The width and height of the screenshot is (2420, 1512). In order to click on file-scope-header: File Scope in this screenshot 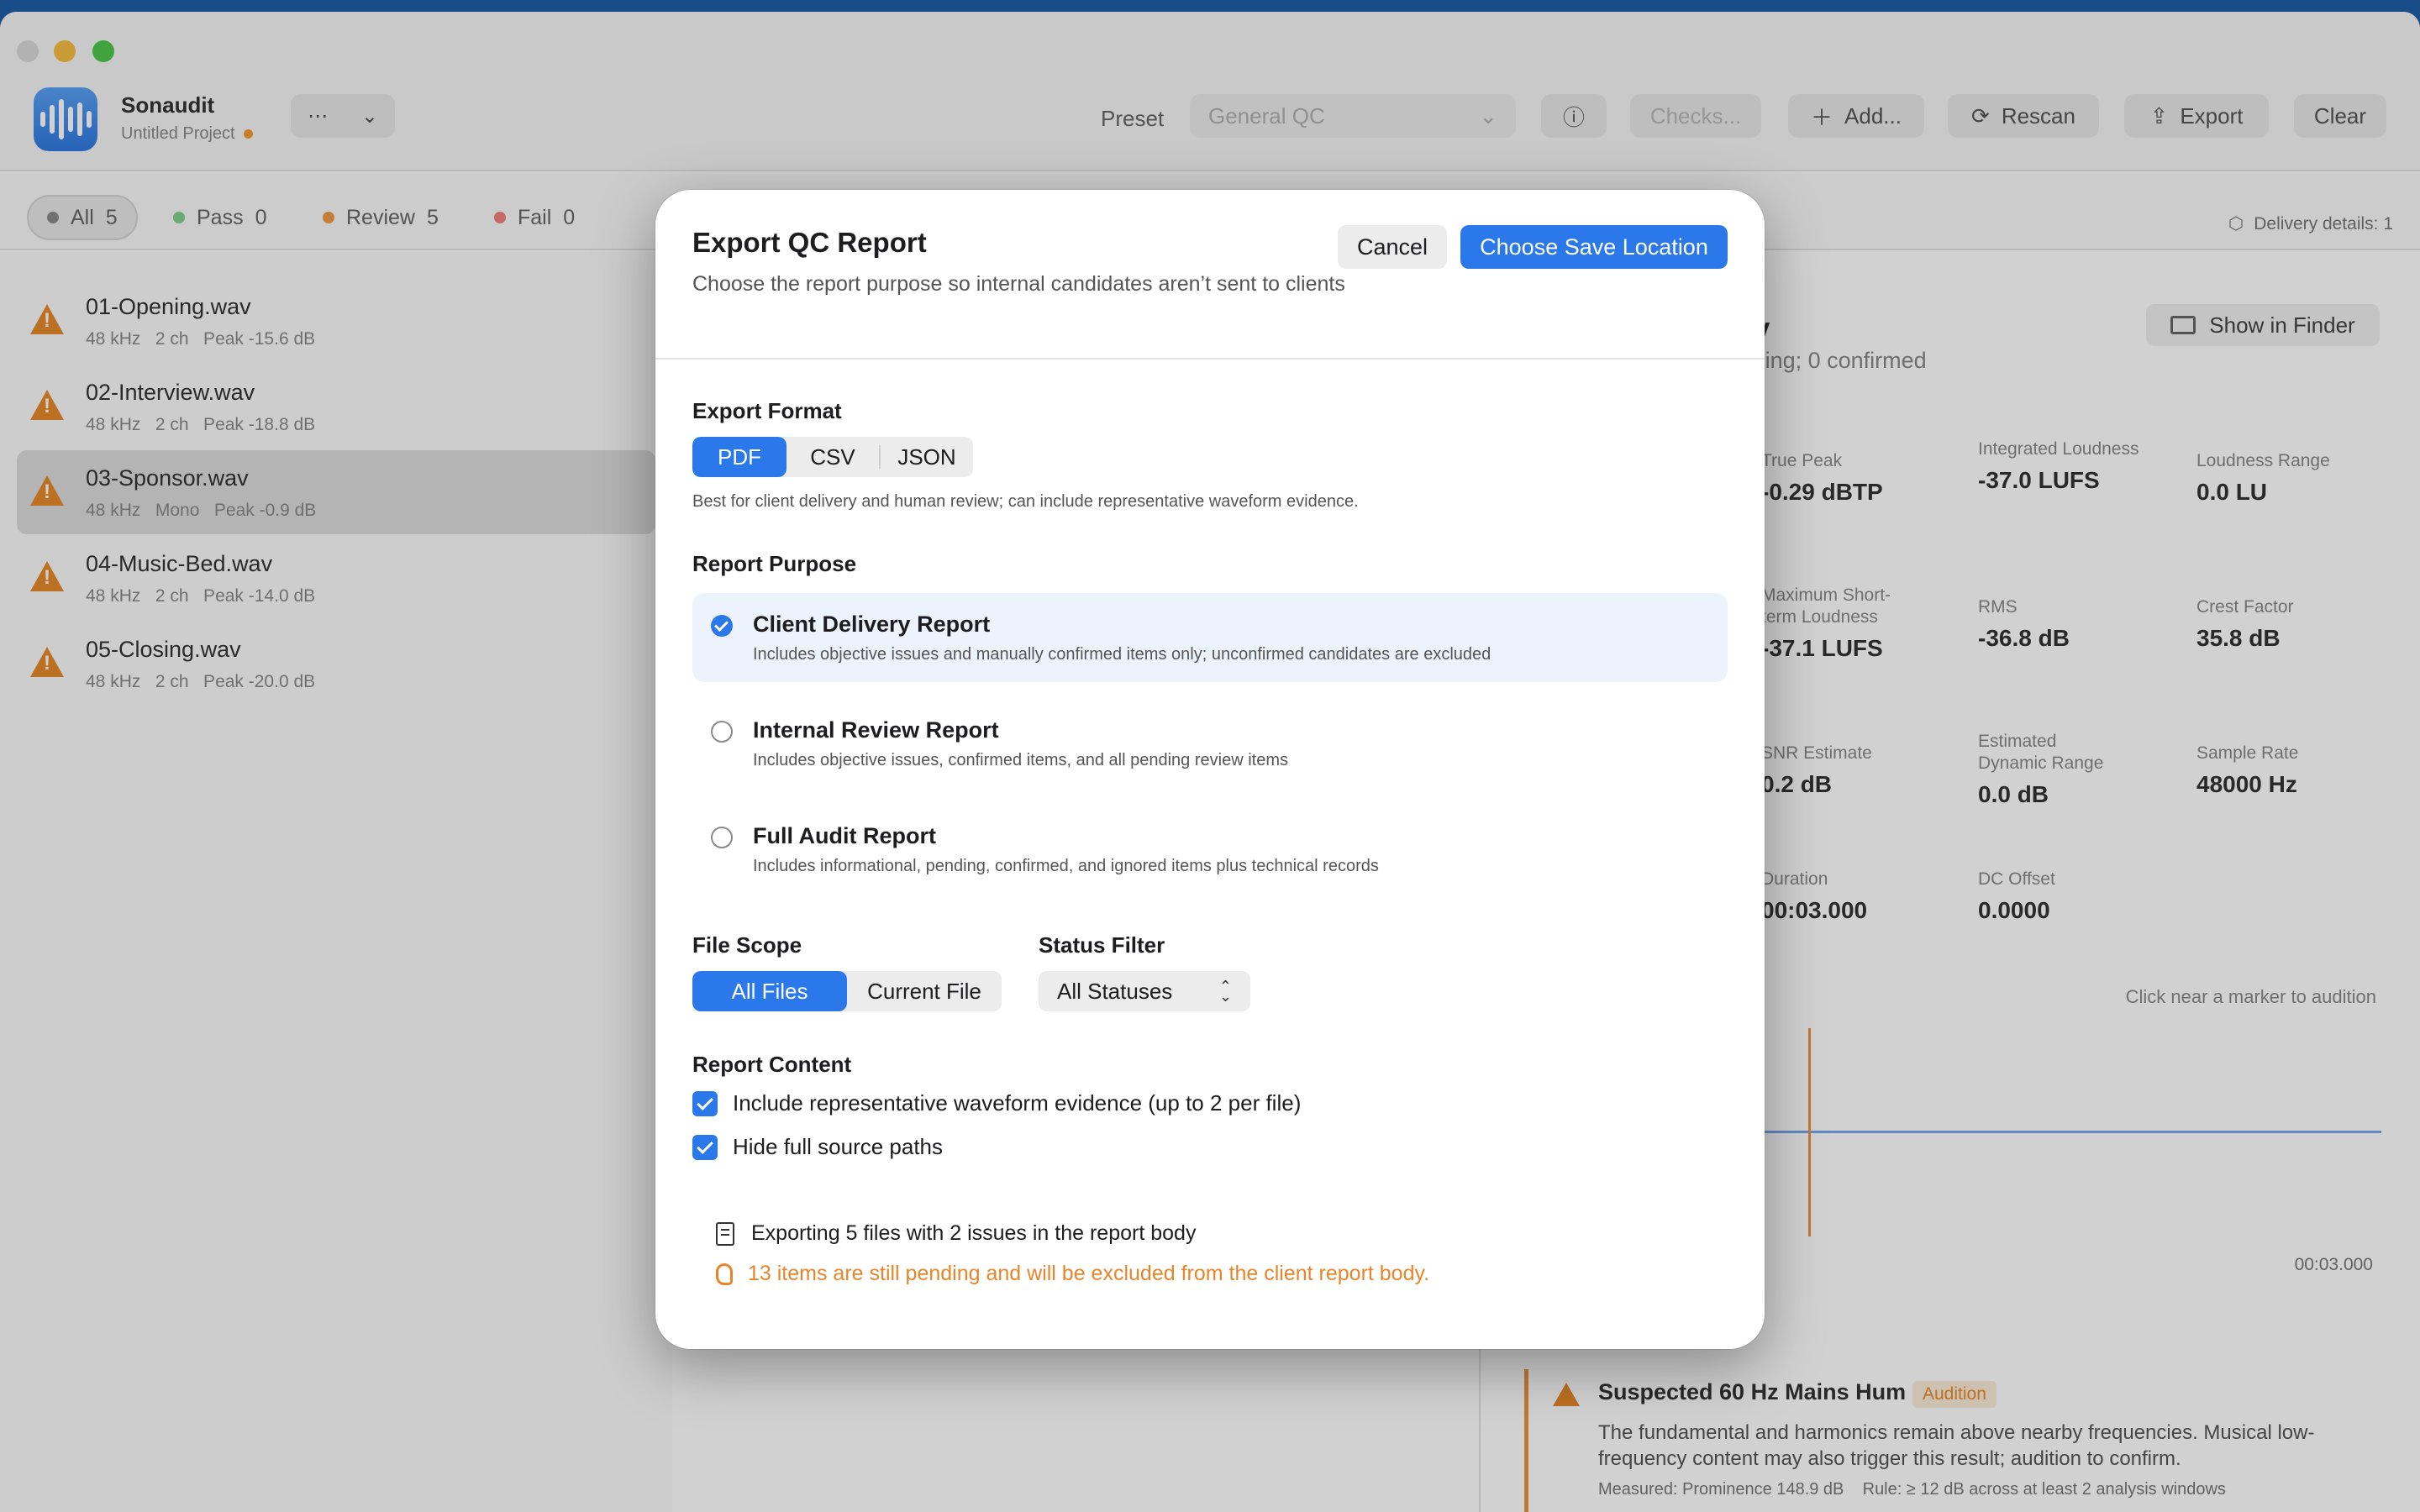, I will do `click(747, 945)`.